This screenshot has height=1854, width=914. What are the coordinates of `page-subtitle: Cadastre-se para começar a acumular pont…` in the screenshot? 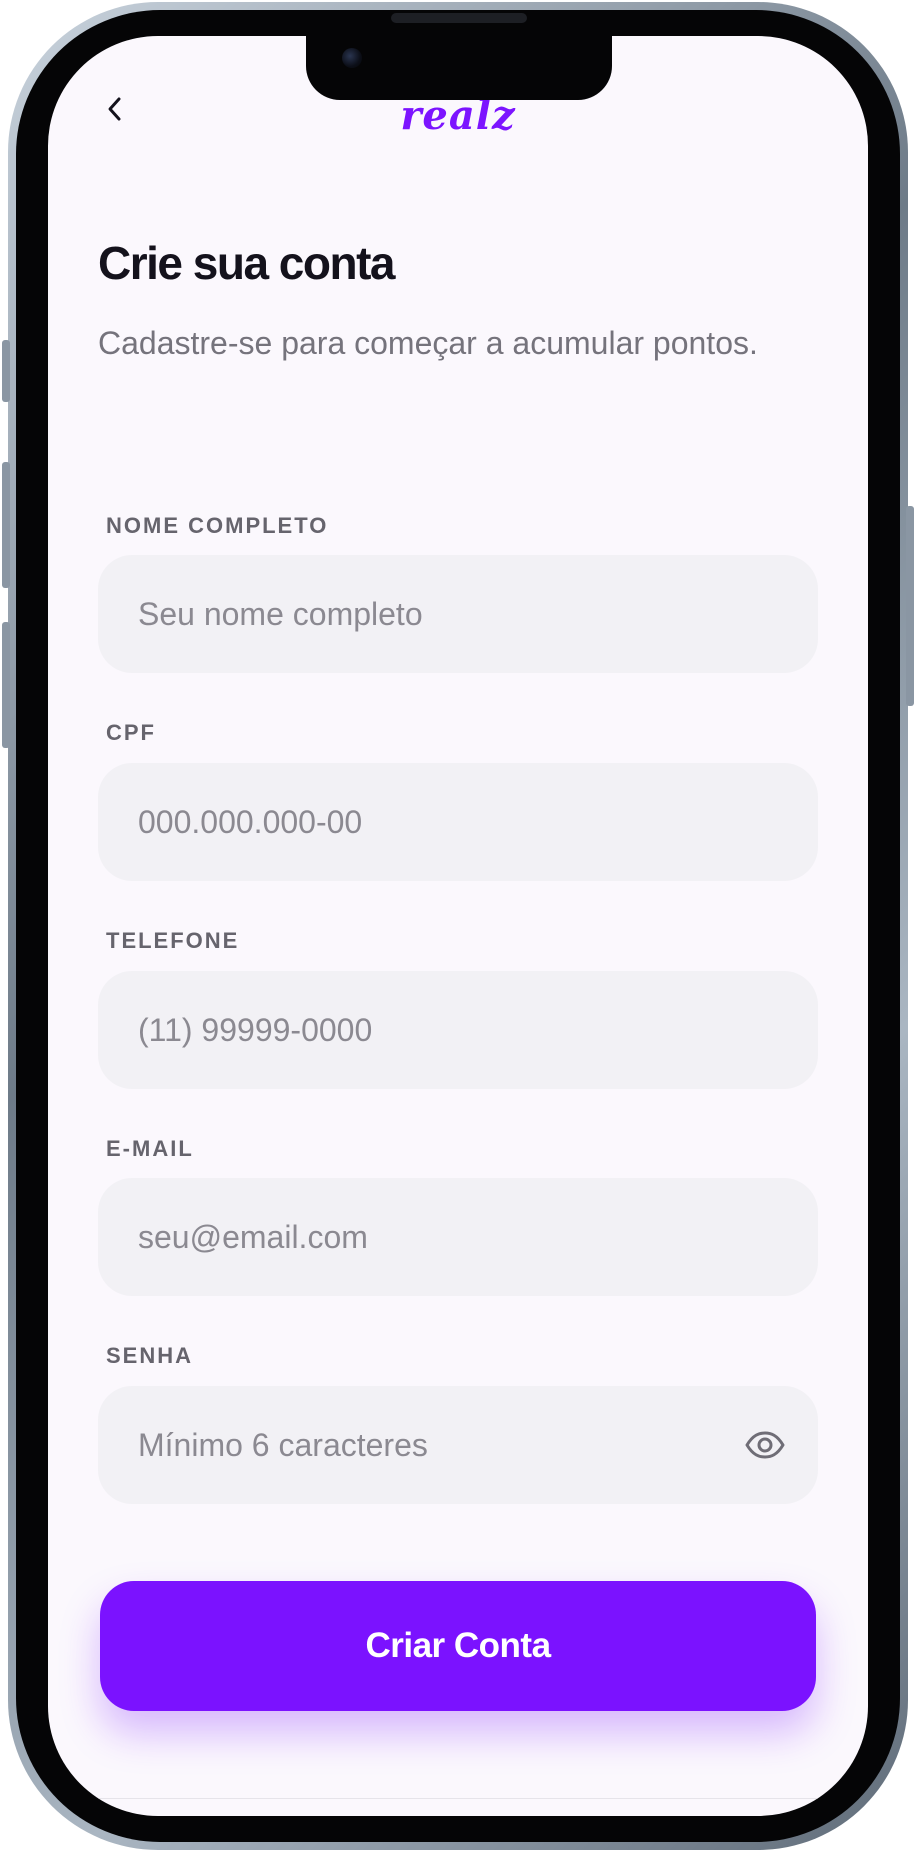 It's located at (428, 343).